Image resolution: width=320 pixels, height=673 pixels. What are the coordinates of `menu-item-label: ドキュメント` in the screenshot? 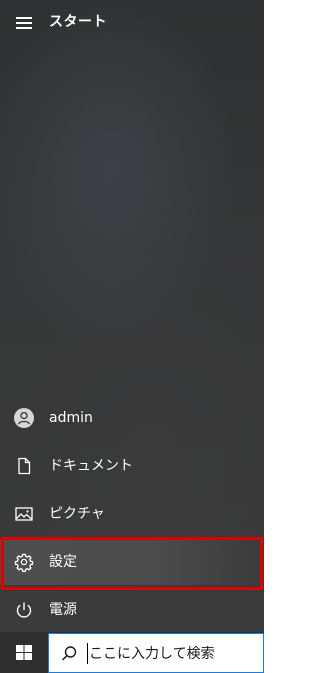 It's located at (91, 466).